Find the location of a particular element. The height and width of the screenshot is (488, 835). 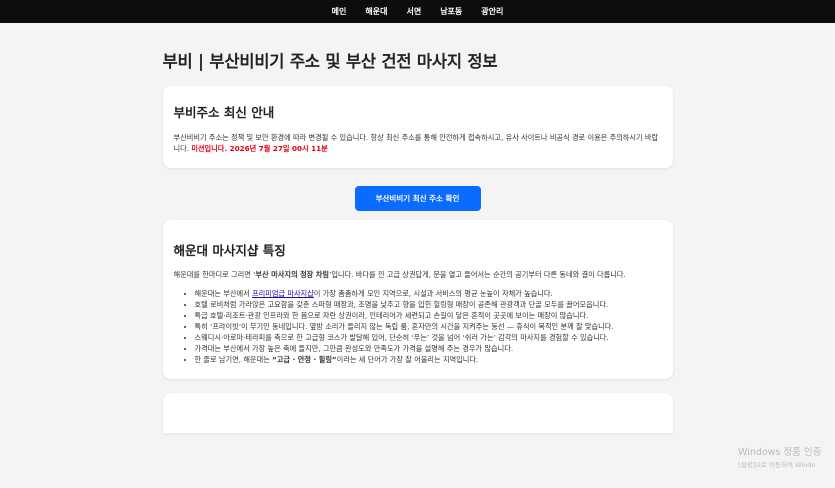

last-text-b: 이라는 세 단어가 가장 잘 어울리는 지역입니다. is located at coordinates (407, 359).